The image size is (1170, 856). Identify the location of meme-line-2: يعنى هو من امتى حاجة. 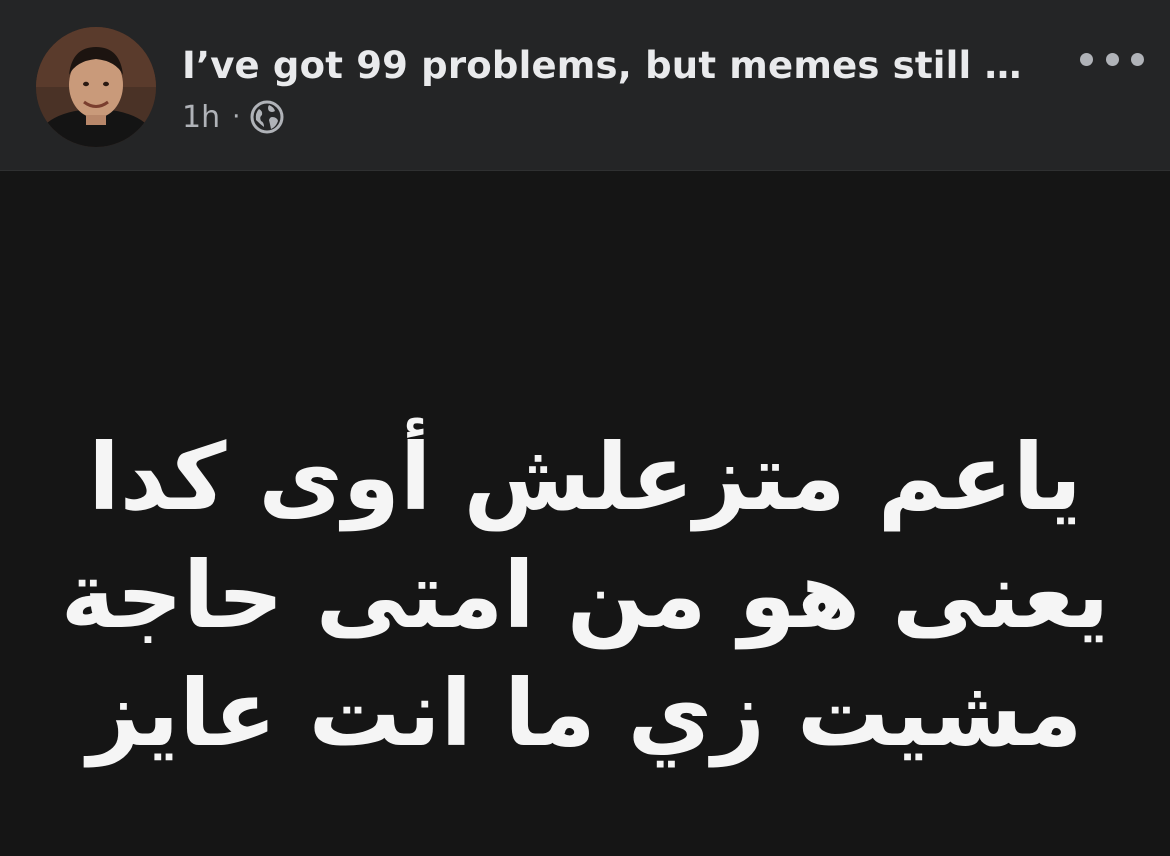
(585, 595).